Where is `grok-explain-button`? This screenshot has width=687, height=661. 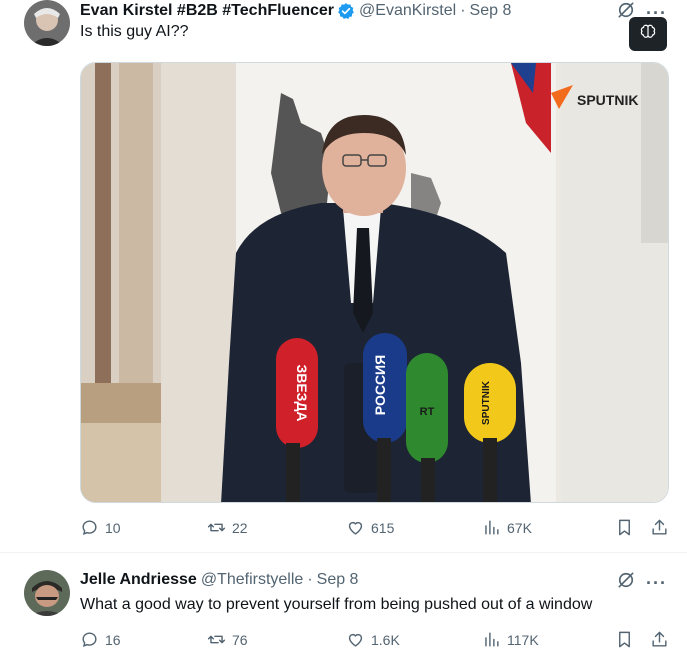
grok-explain-button is located at coordinates (648, 34).